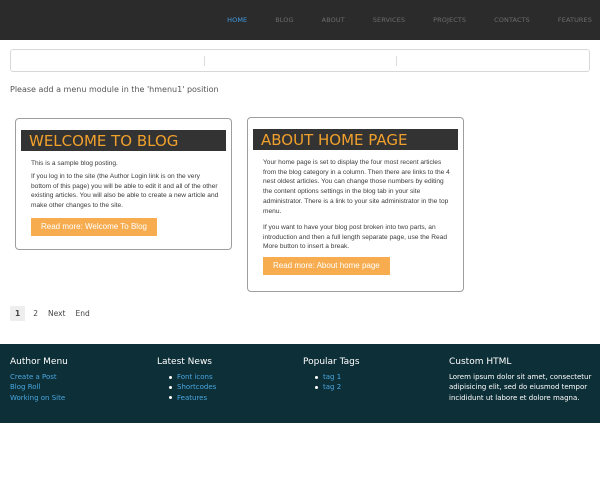  I want to click on footer-heading: Custom HTML, so click(480, 362).